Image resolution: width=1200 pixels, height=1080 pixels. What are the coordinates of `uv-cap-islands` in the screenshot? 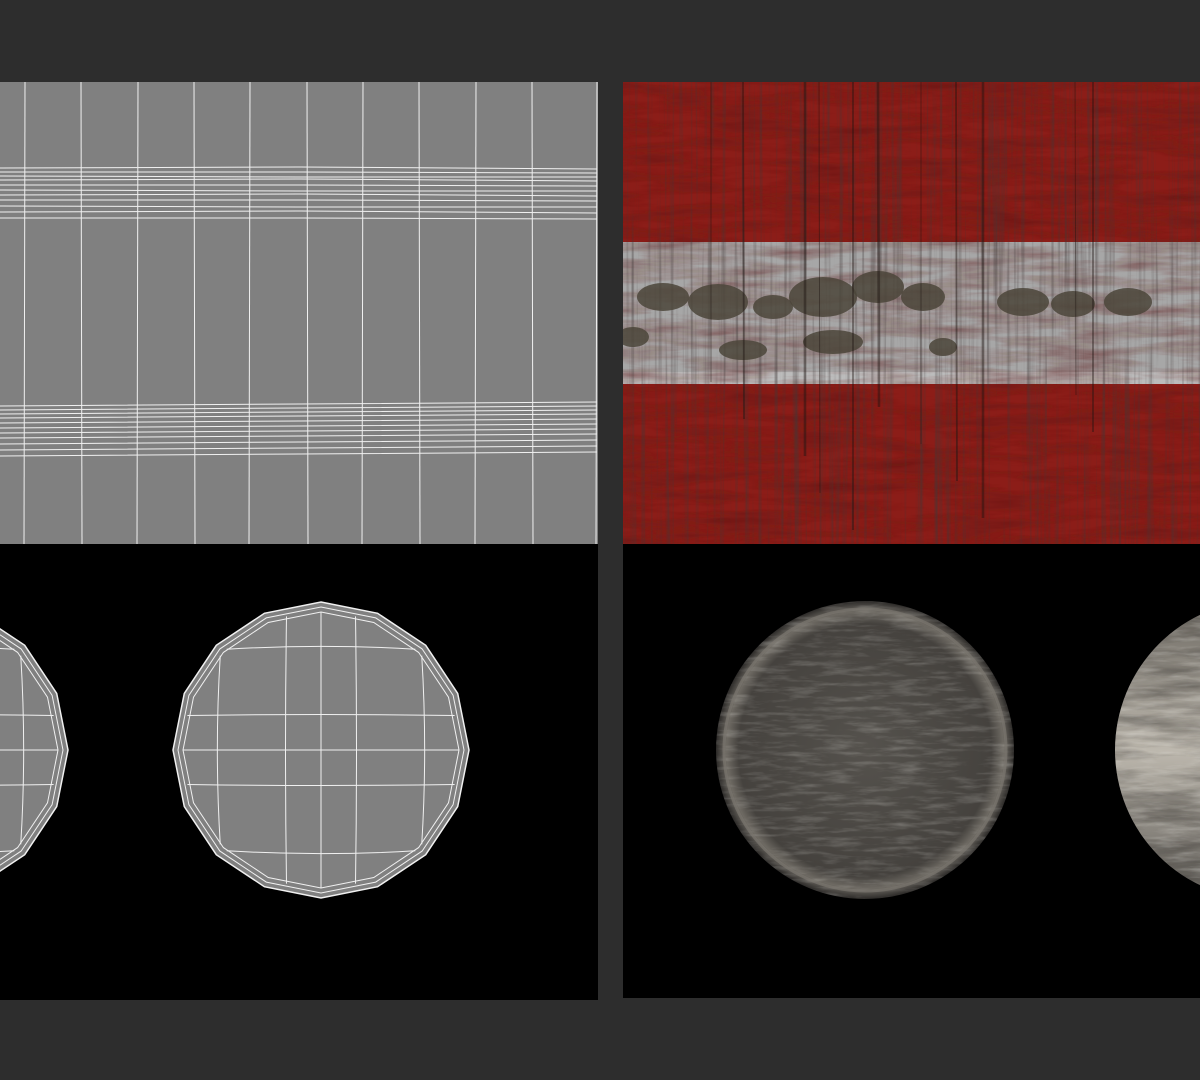 It's located at (235, 750).